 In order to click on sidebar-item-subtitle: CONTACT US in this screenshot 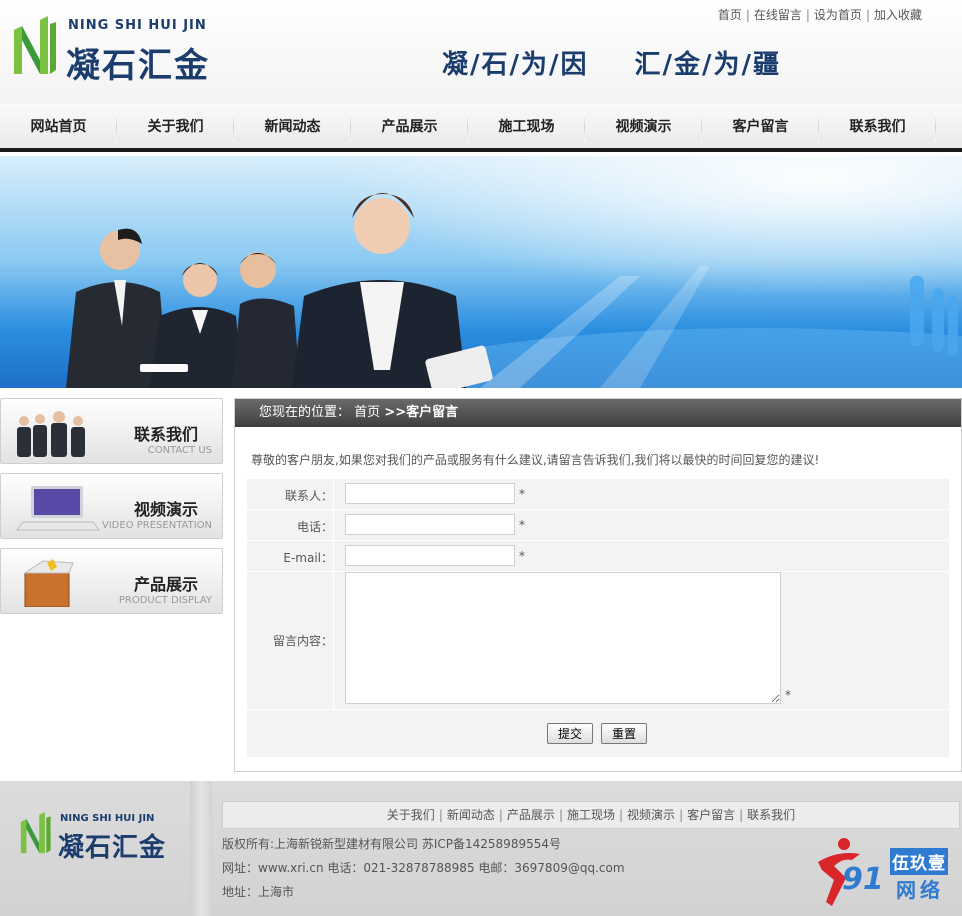, I will do `click(179, 450)`.